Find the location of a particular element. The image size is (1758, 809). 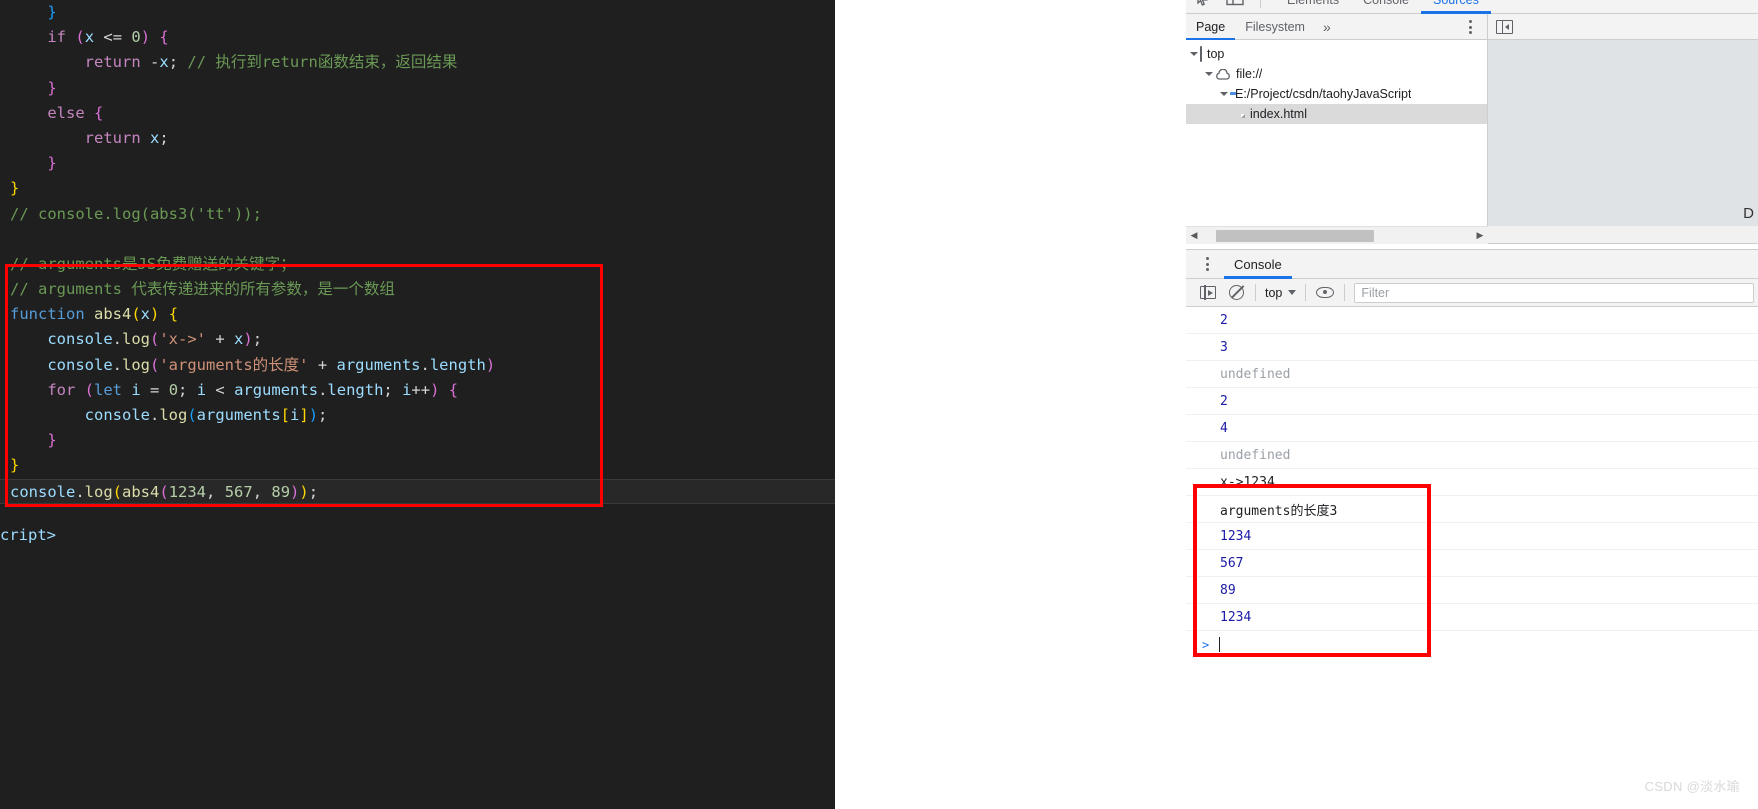

scrollbar-thumb is located at coordinates (1295, 235).